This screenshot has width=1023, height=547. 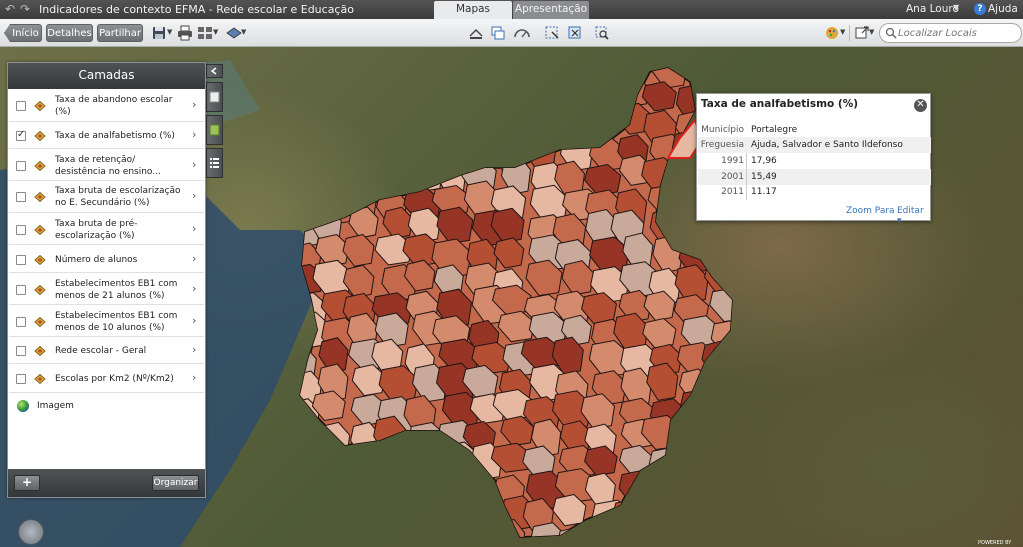 What do you see at coordinates (1003, 9) in the screenshot?
I see `help-link: Ajuda` at bounding box center [1003, 9].